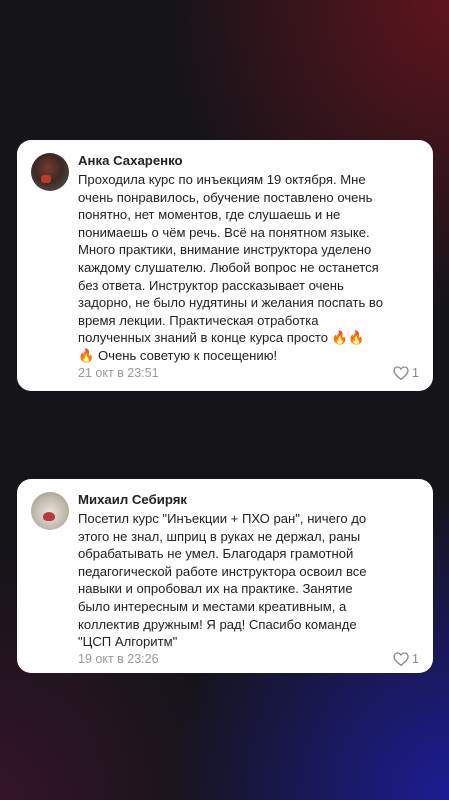 The image size is (449, 800). I want to click on author-name: Михаил Себиряк, so click(248, 500).